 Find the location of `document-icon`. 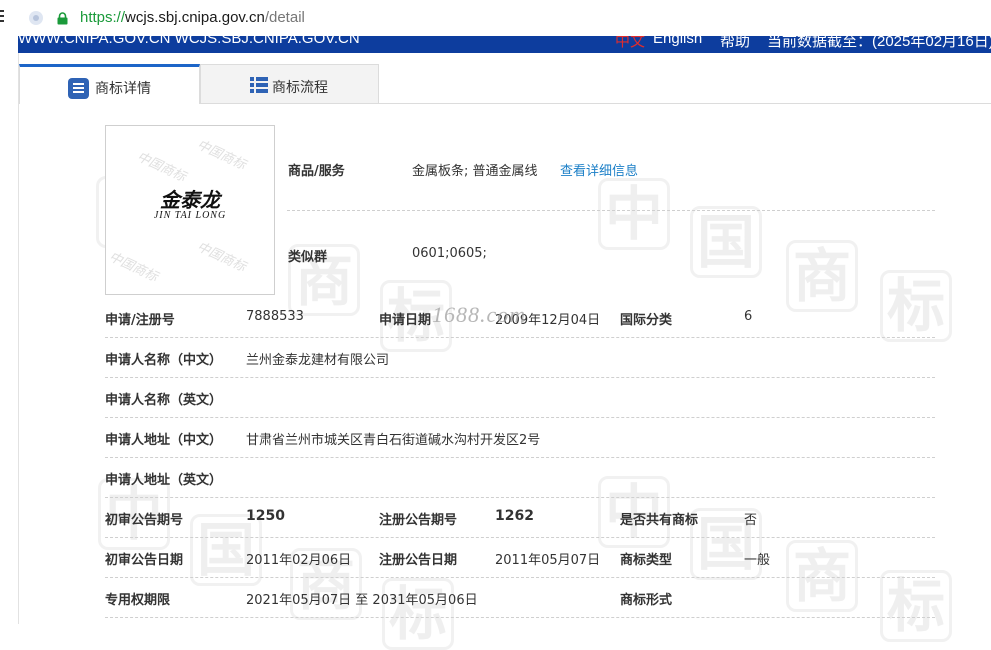

document-icon is located at coordinates (78, 88).